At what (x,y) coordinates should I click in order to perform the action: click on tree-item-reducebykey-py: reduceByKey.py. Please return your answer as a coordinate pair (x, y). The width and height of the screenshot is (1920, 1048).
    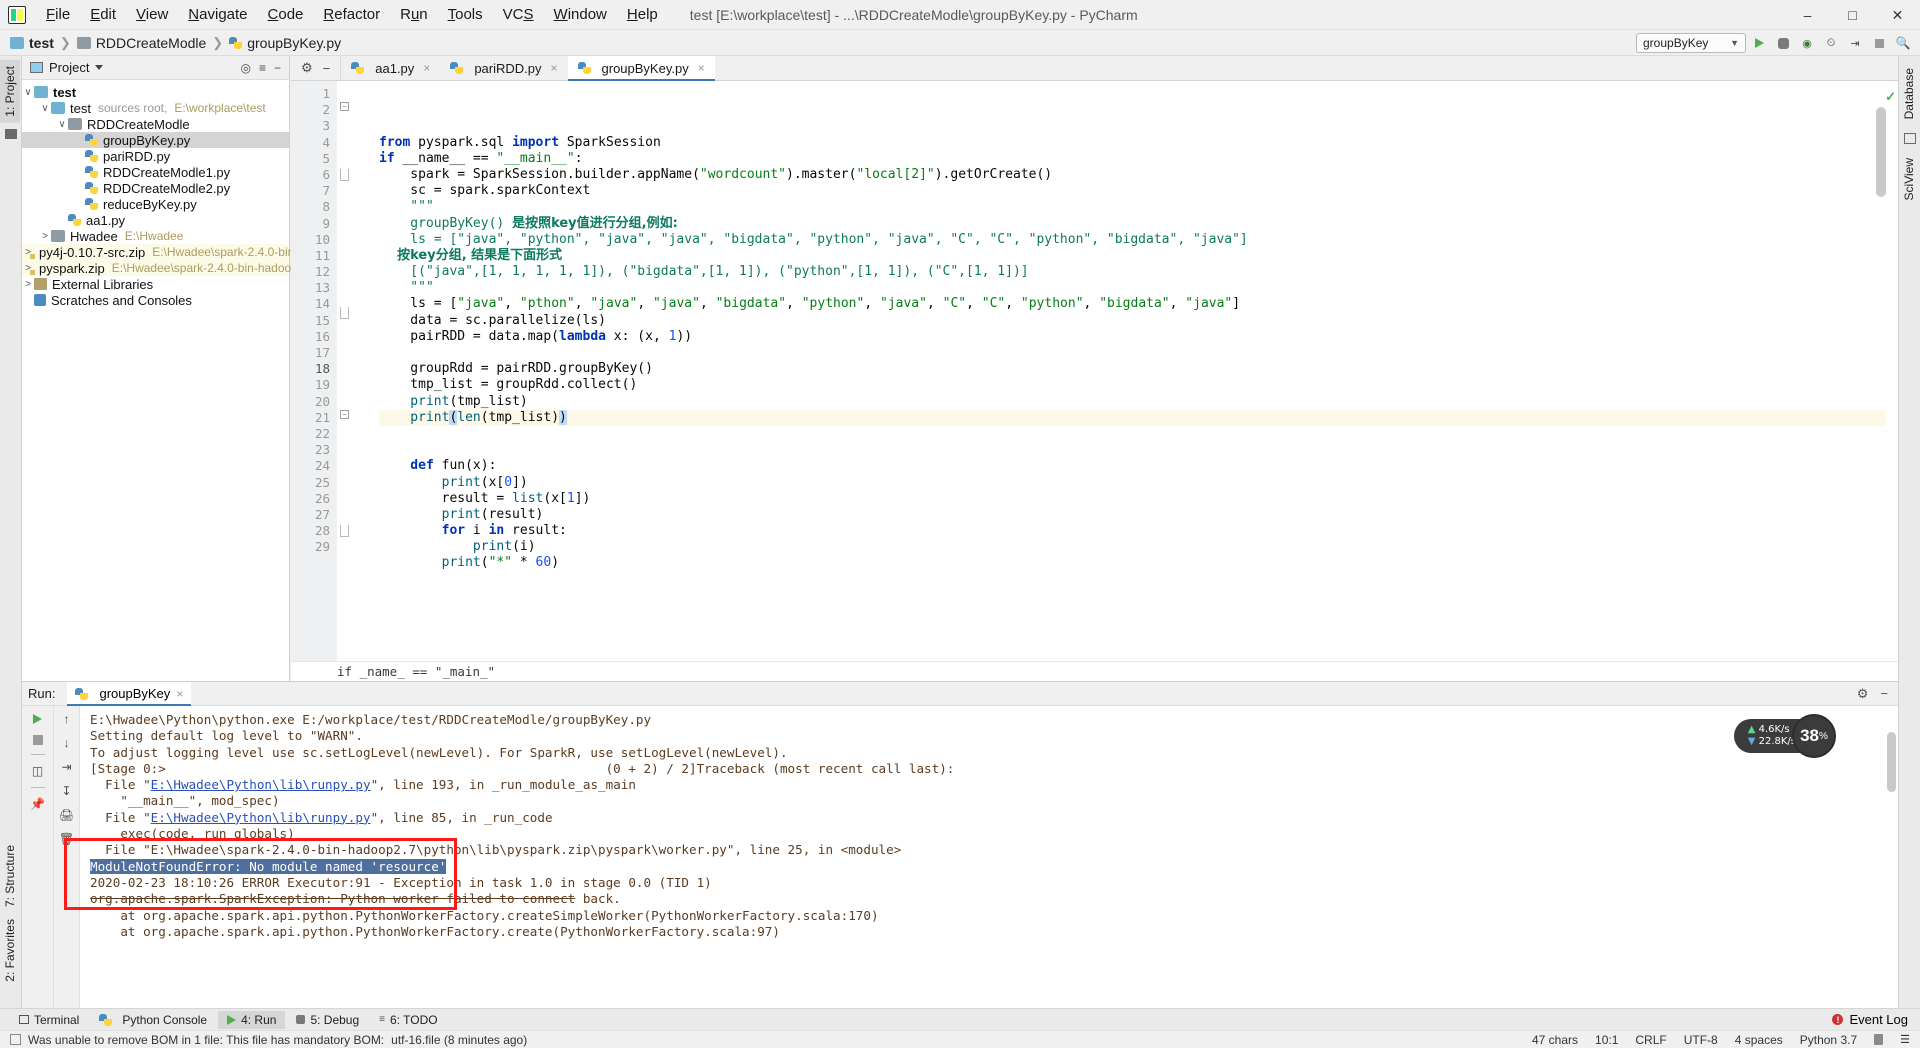
    Looking at the image, I should click on (155, 204).